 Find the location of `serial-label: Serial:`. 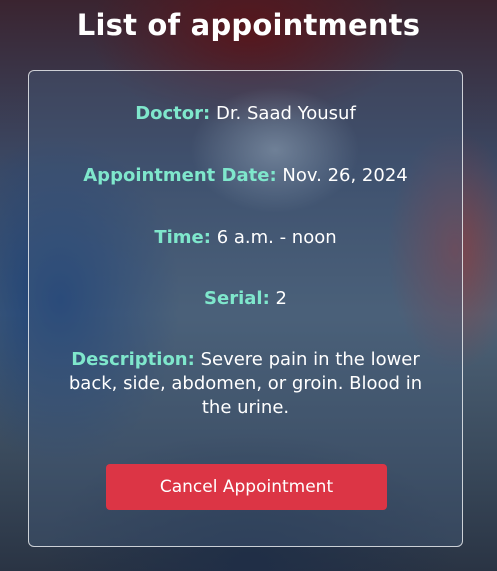

serial-label: Serial: is located at coordinates (237, 298).